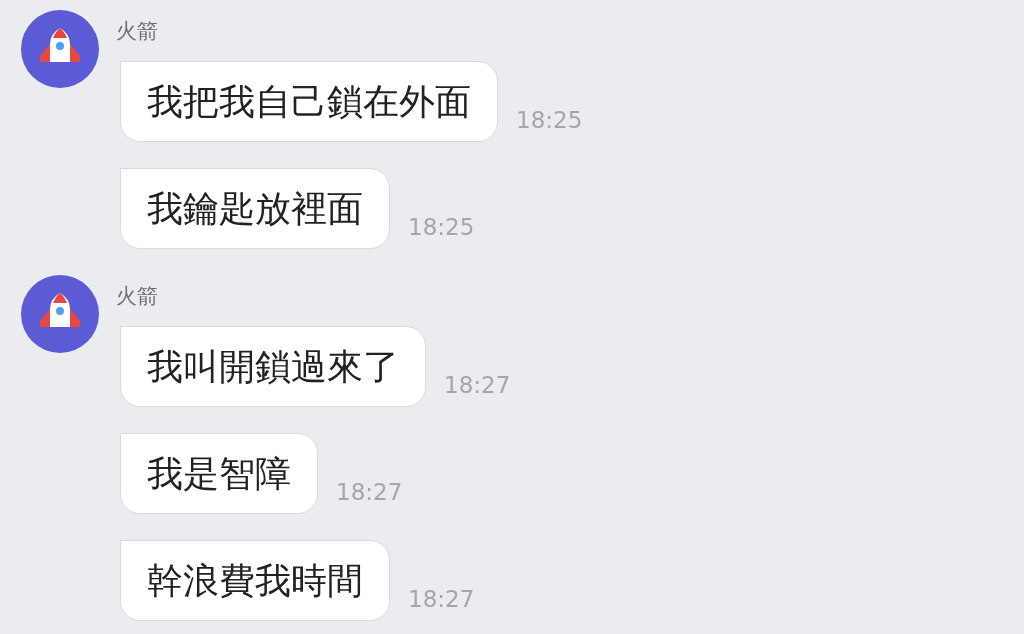 The height and width of the screenshot is (634, 1024). What do you see at coordinates (219, 473) in the screenshot?
I see `message-bubble: 我是智障` at bounding box center [219, 473].